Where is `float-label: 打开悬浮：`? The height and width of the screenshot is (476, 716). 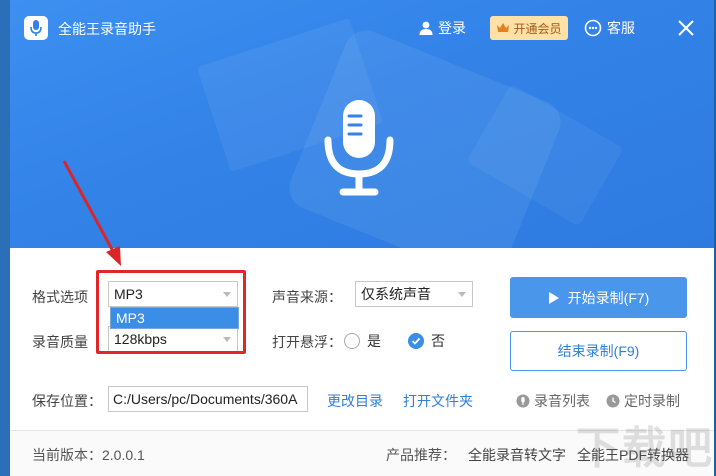
float-label: 打开悬浮： is located at coordinates (307, 342).